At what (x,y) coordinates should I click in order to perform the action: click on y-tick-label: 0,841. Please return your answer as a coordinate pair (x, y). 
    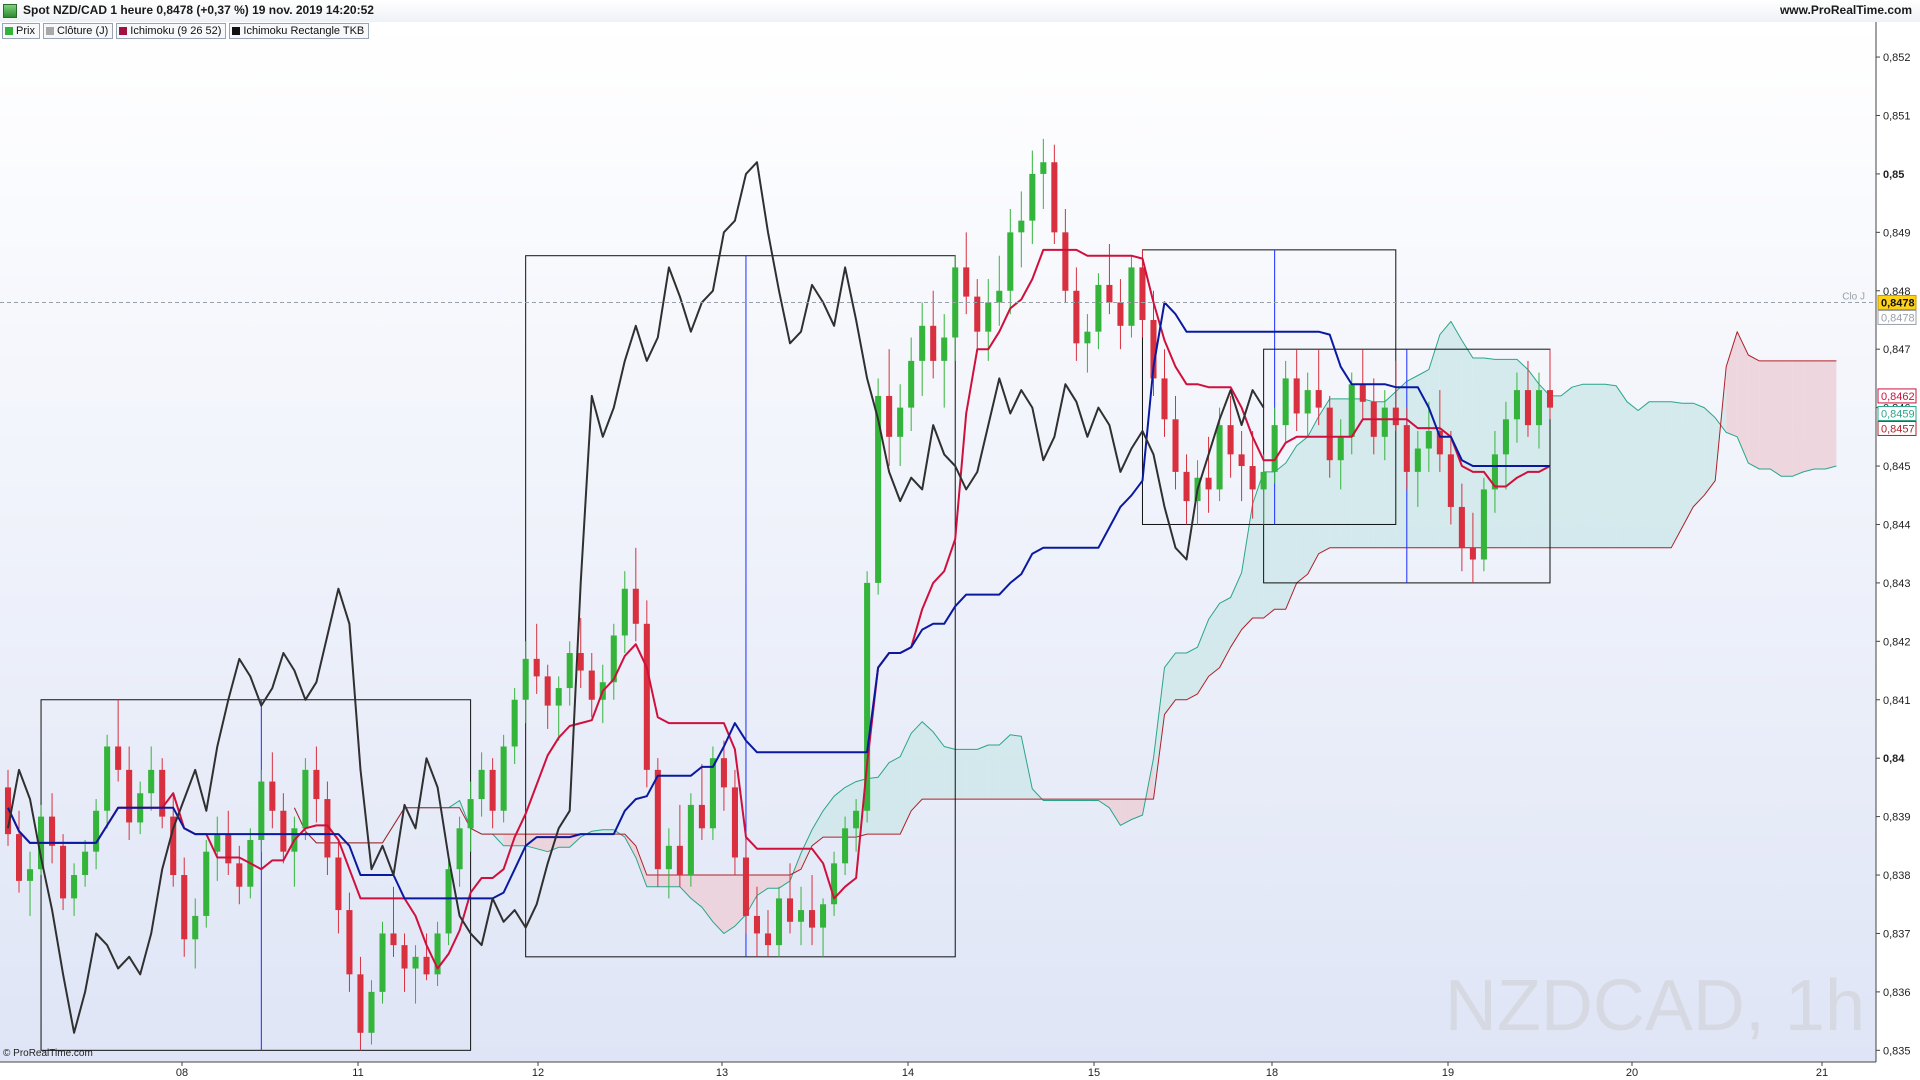
    Looking at the image, I should click on (1897, 701).